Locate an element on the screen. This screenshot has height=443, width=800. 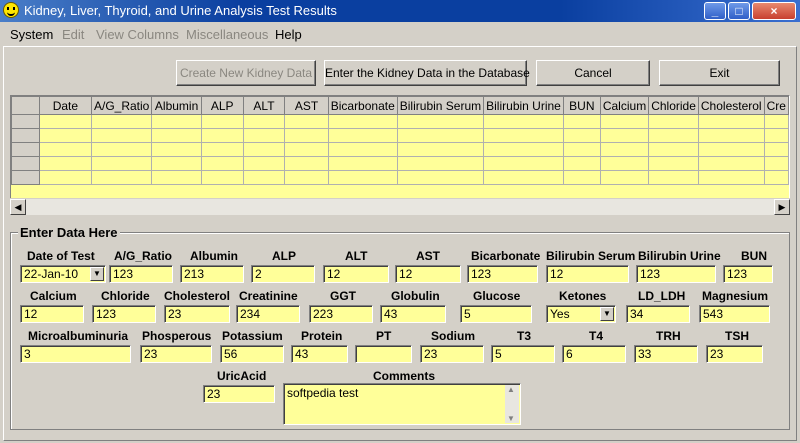
ketones-select: Yes ▼ is located at coordinates (581, 314).